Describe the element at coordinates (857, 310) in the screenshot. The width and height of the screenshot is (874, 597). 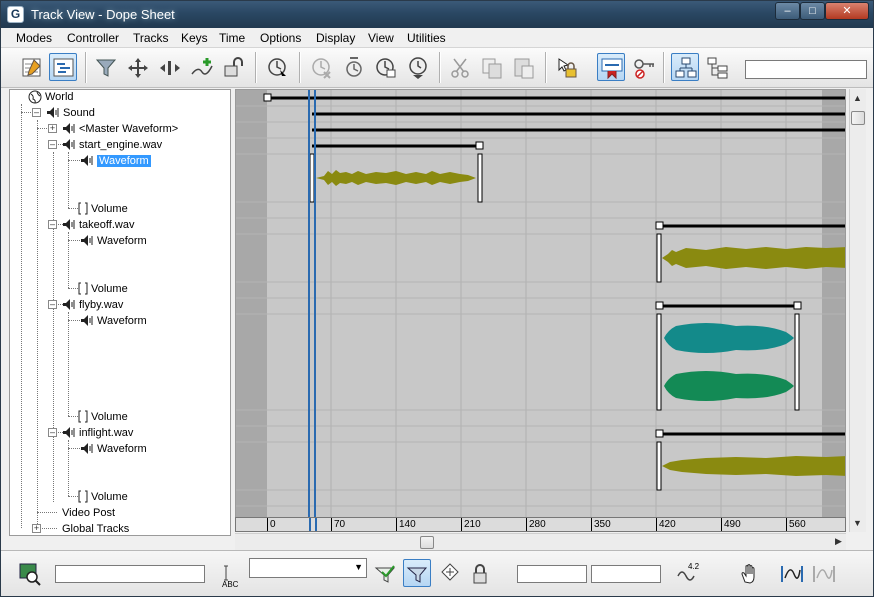
I see `vertical-scrollbar: ▲ ▼` at that location.